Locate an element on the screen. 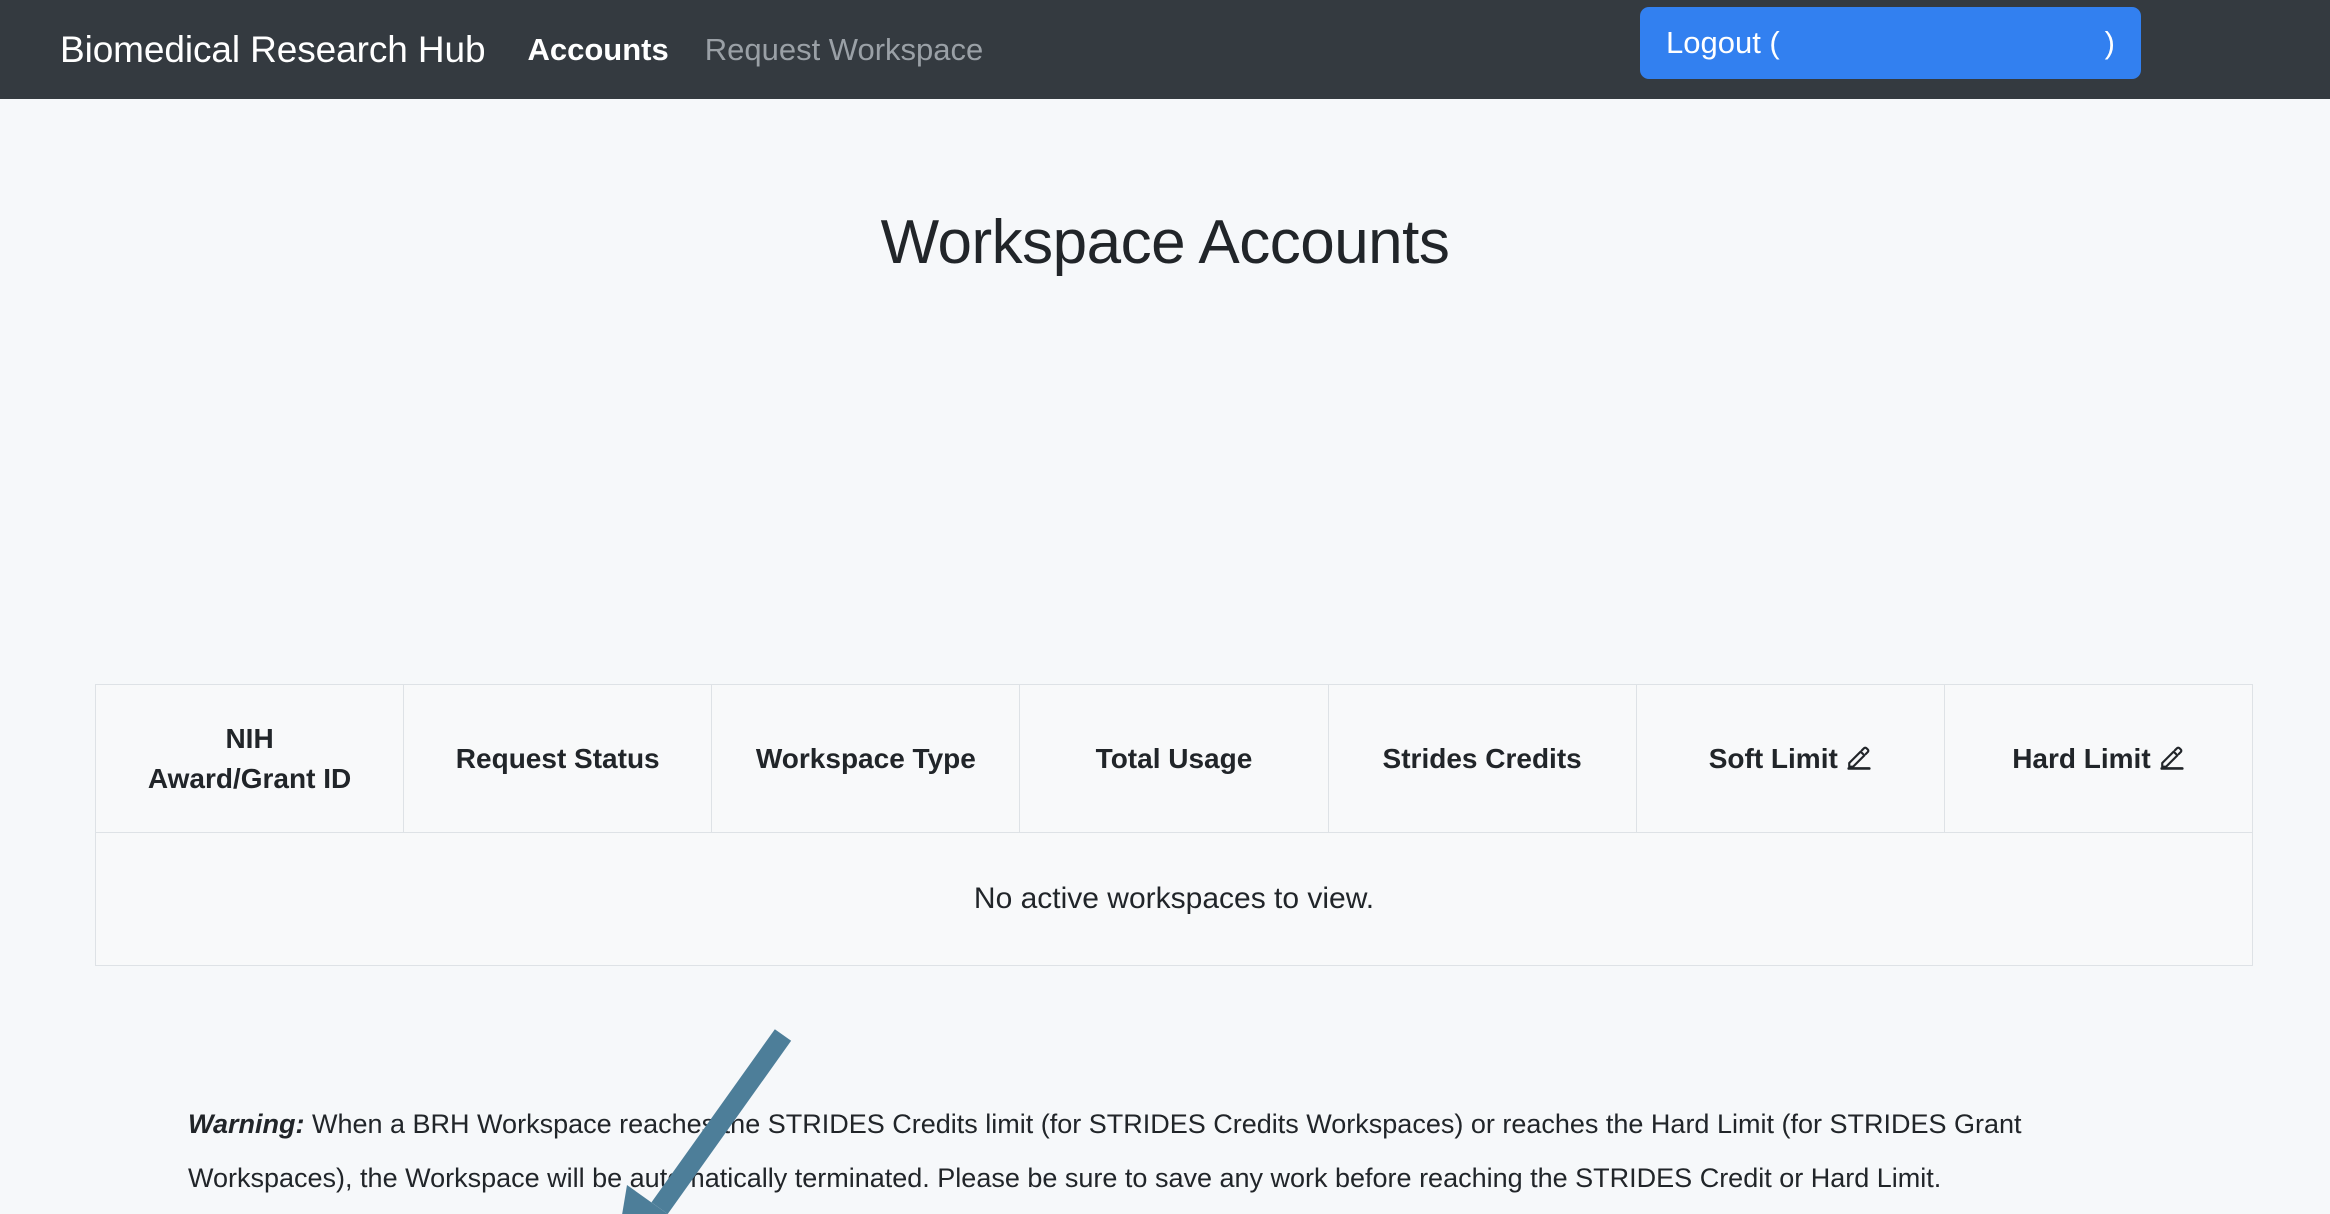 This screenshot has width=2330, height=1214. page-title: Workspace Accounts is located at coordinates (1165, 242).